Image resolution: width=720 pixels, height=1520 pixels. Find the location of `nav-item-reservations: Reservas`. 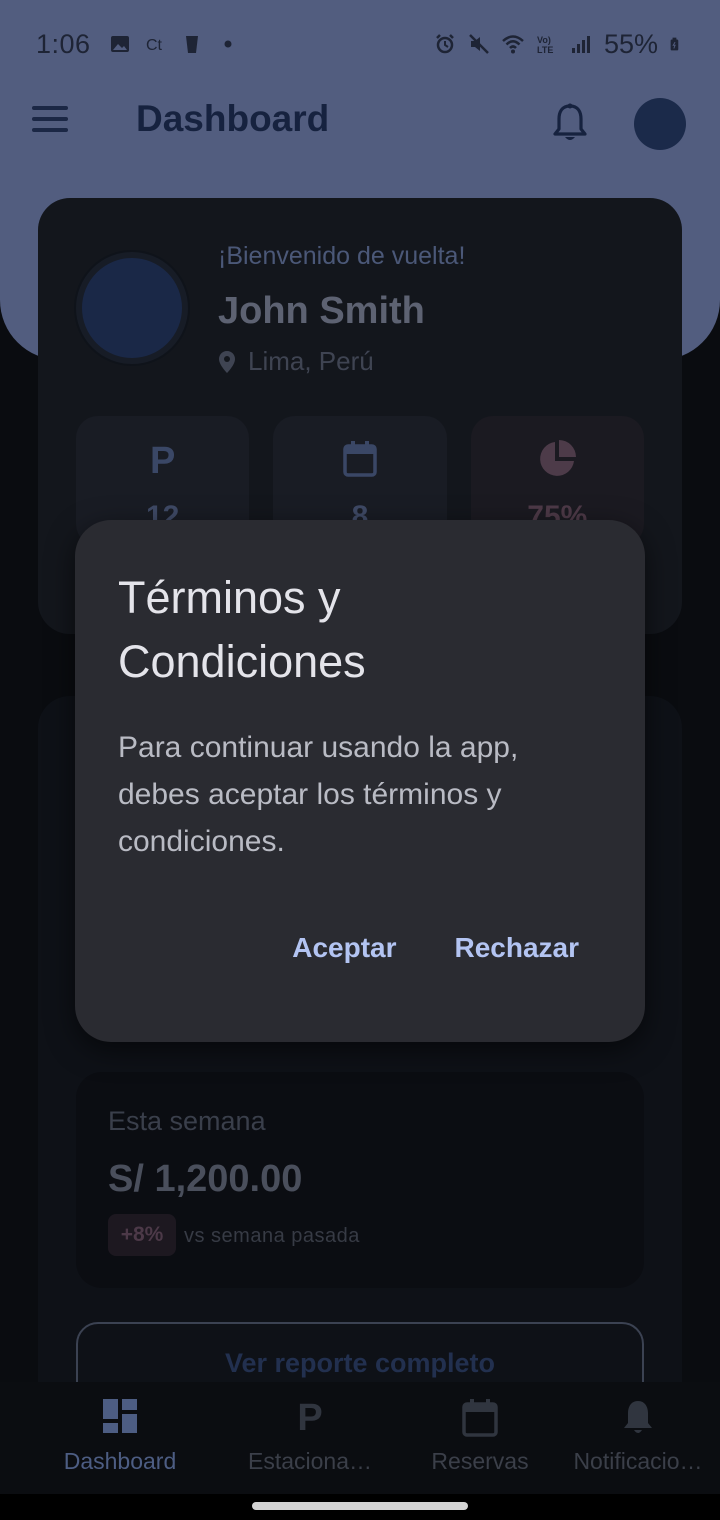

nav-item-reservations: Reservas is located at coordinates (480, 1438).